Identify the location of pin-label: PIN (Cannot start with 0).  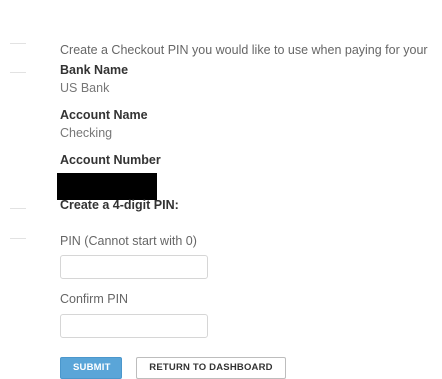
(128, 241).